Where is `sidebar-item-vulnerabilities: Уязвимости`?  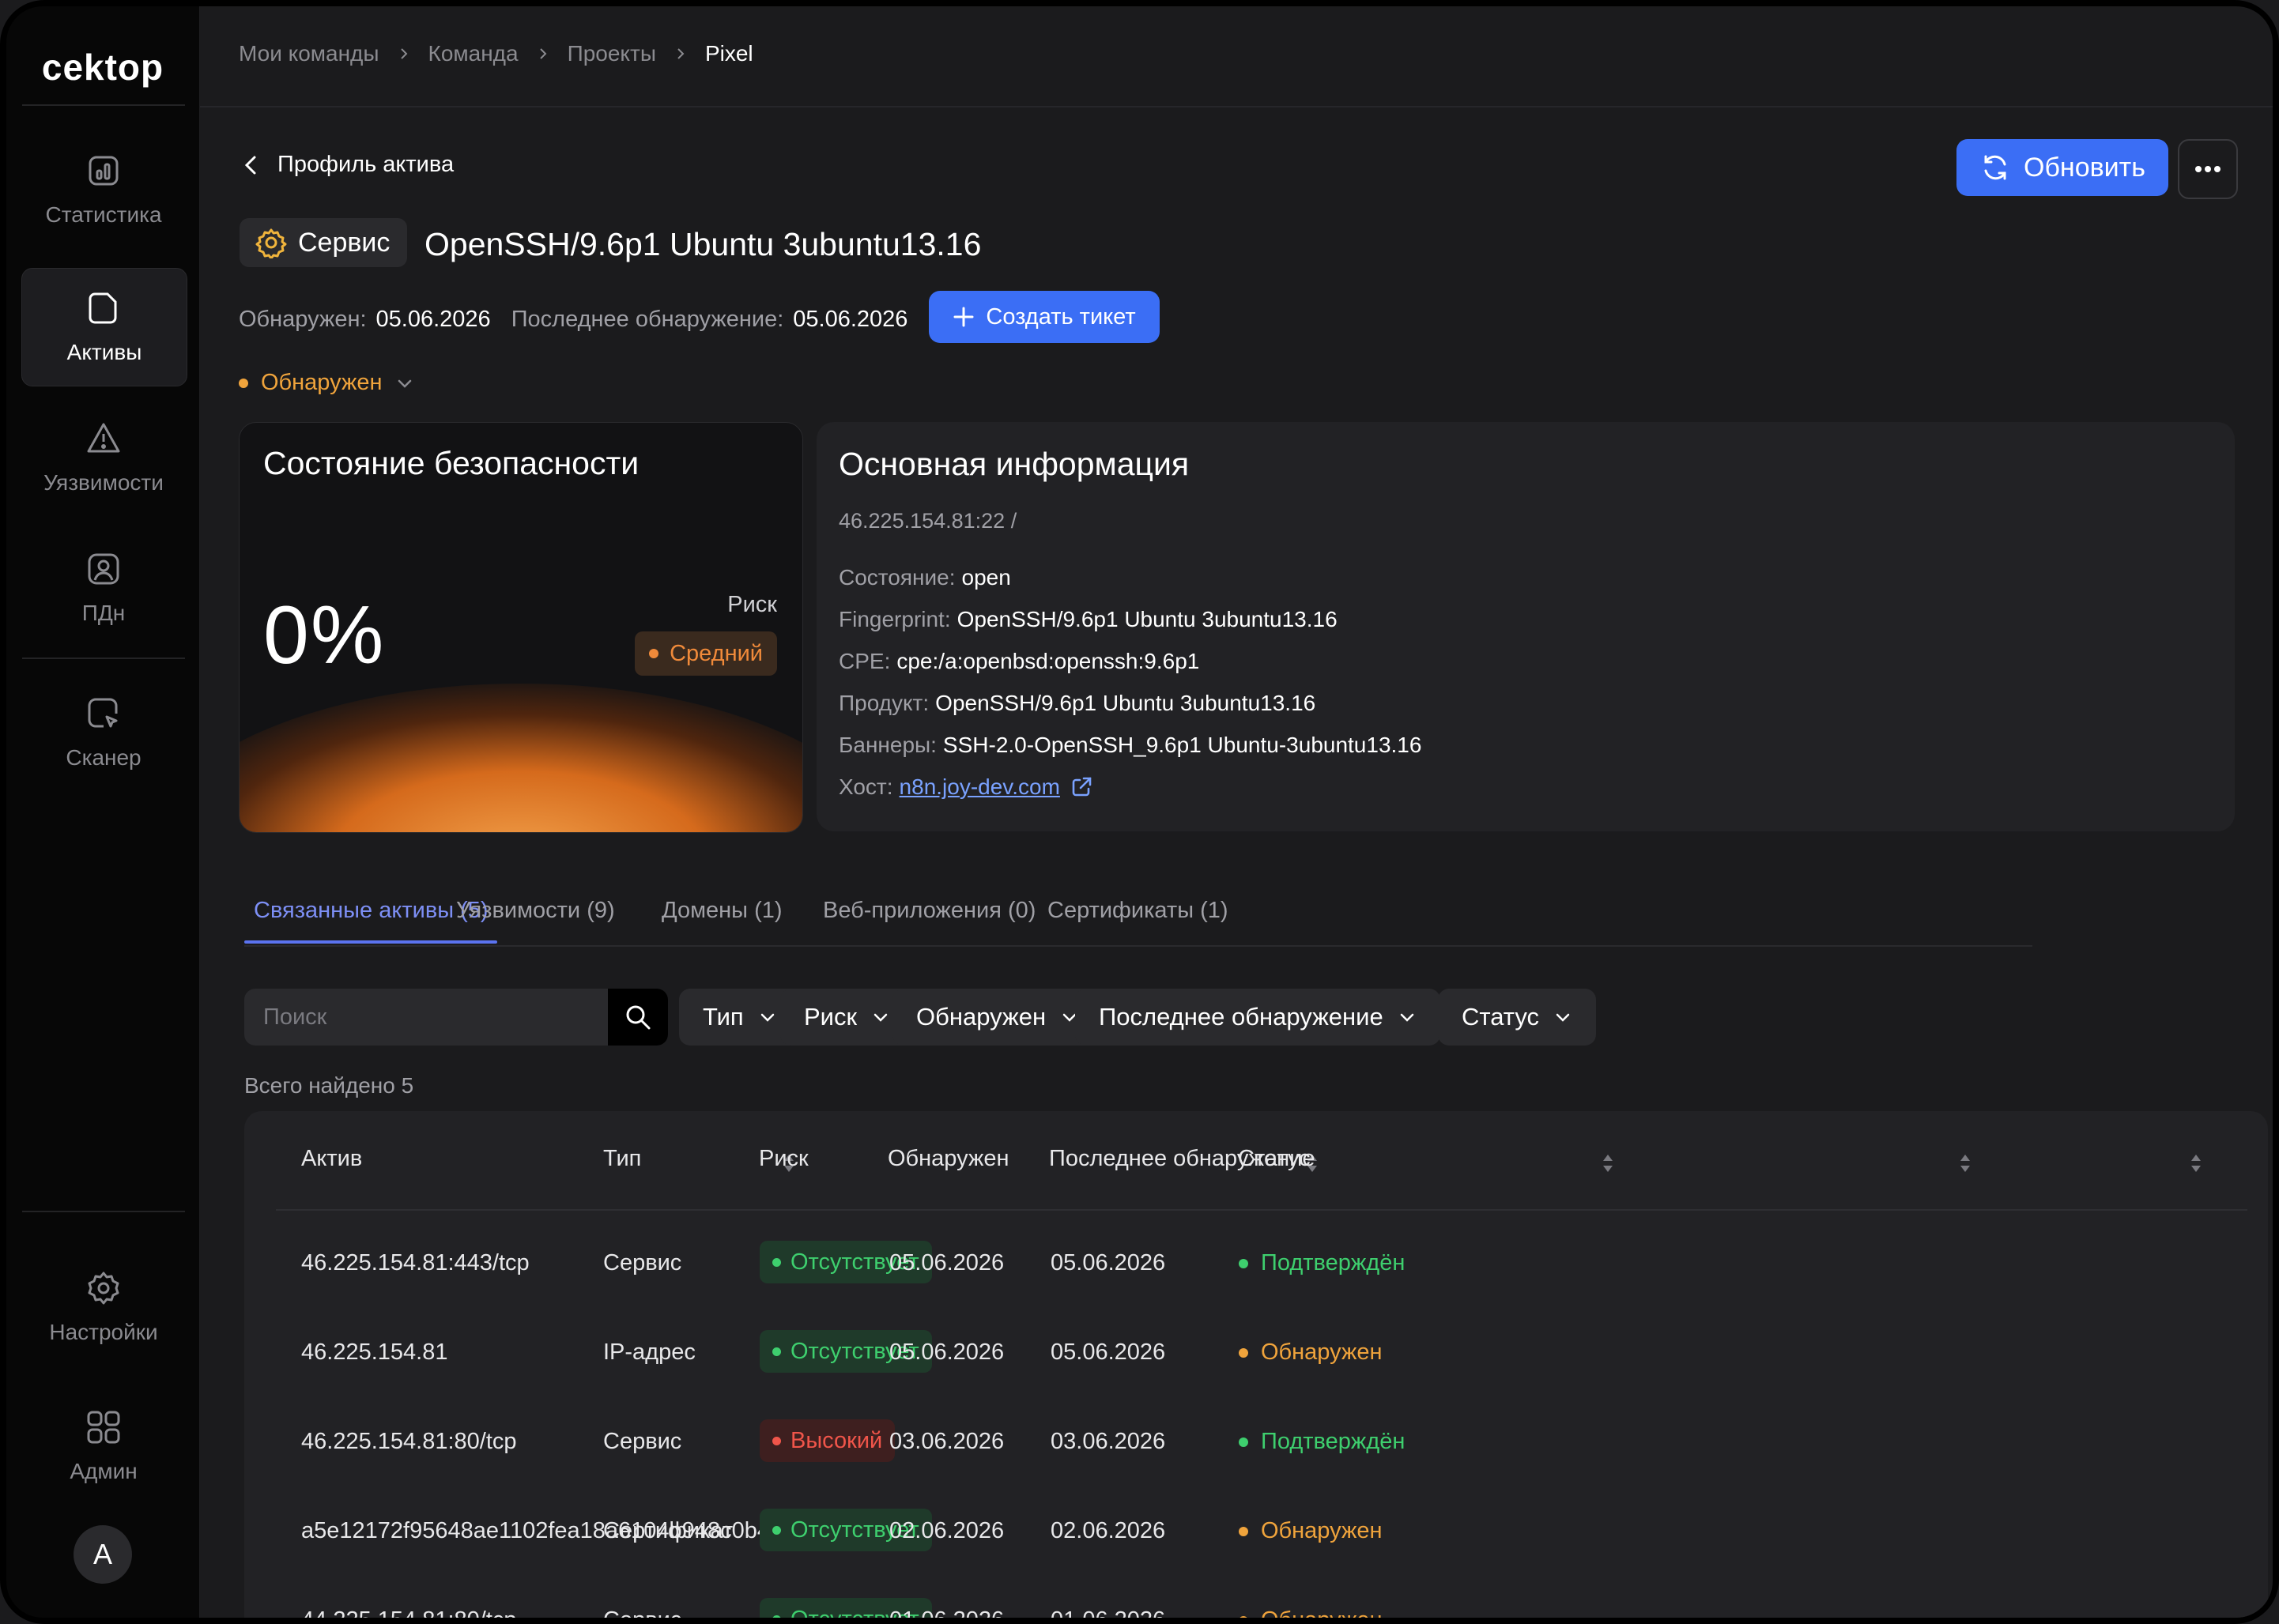
sidebar-item-vulnerabilities: Уязвимости is located at coordinates (103, 457).